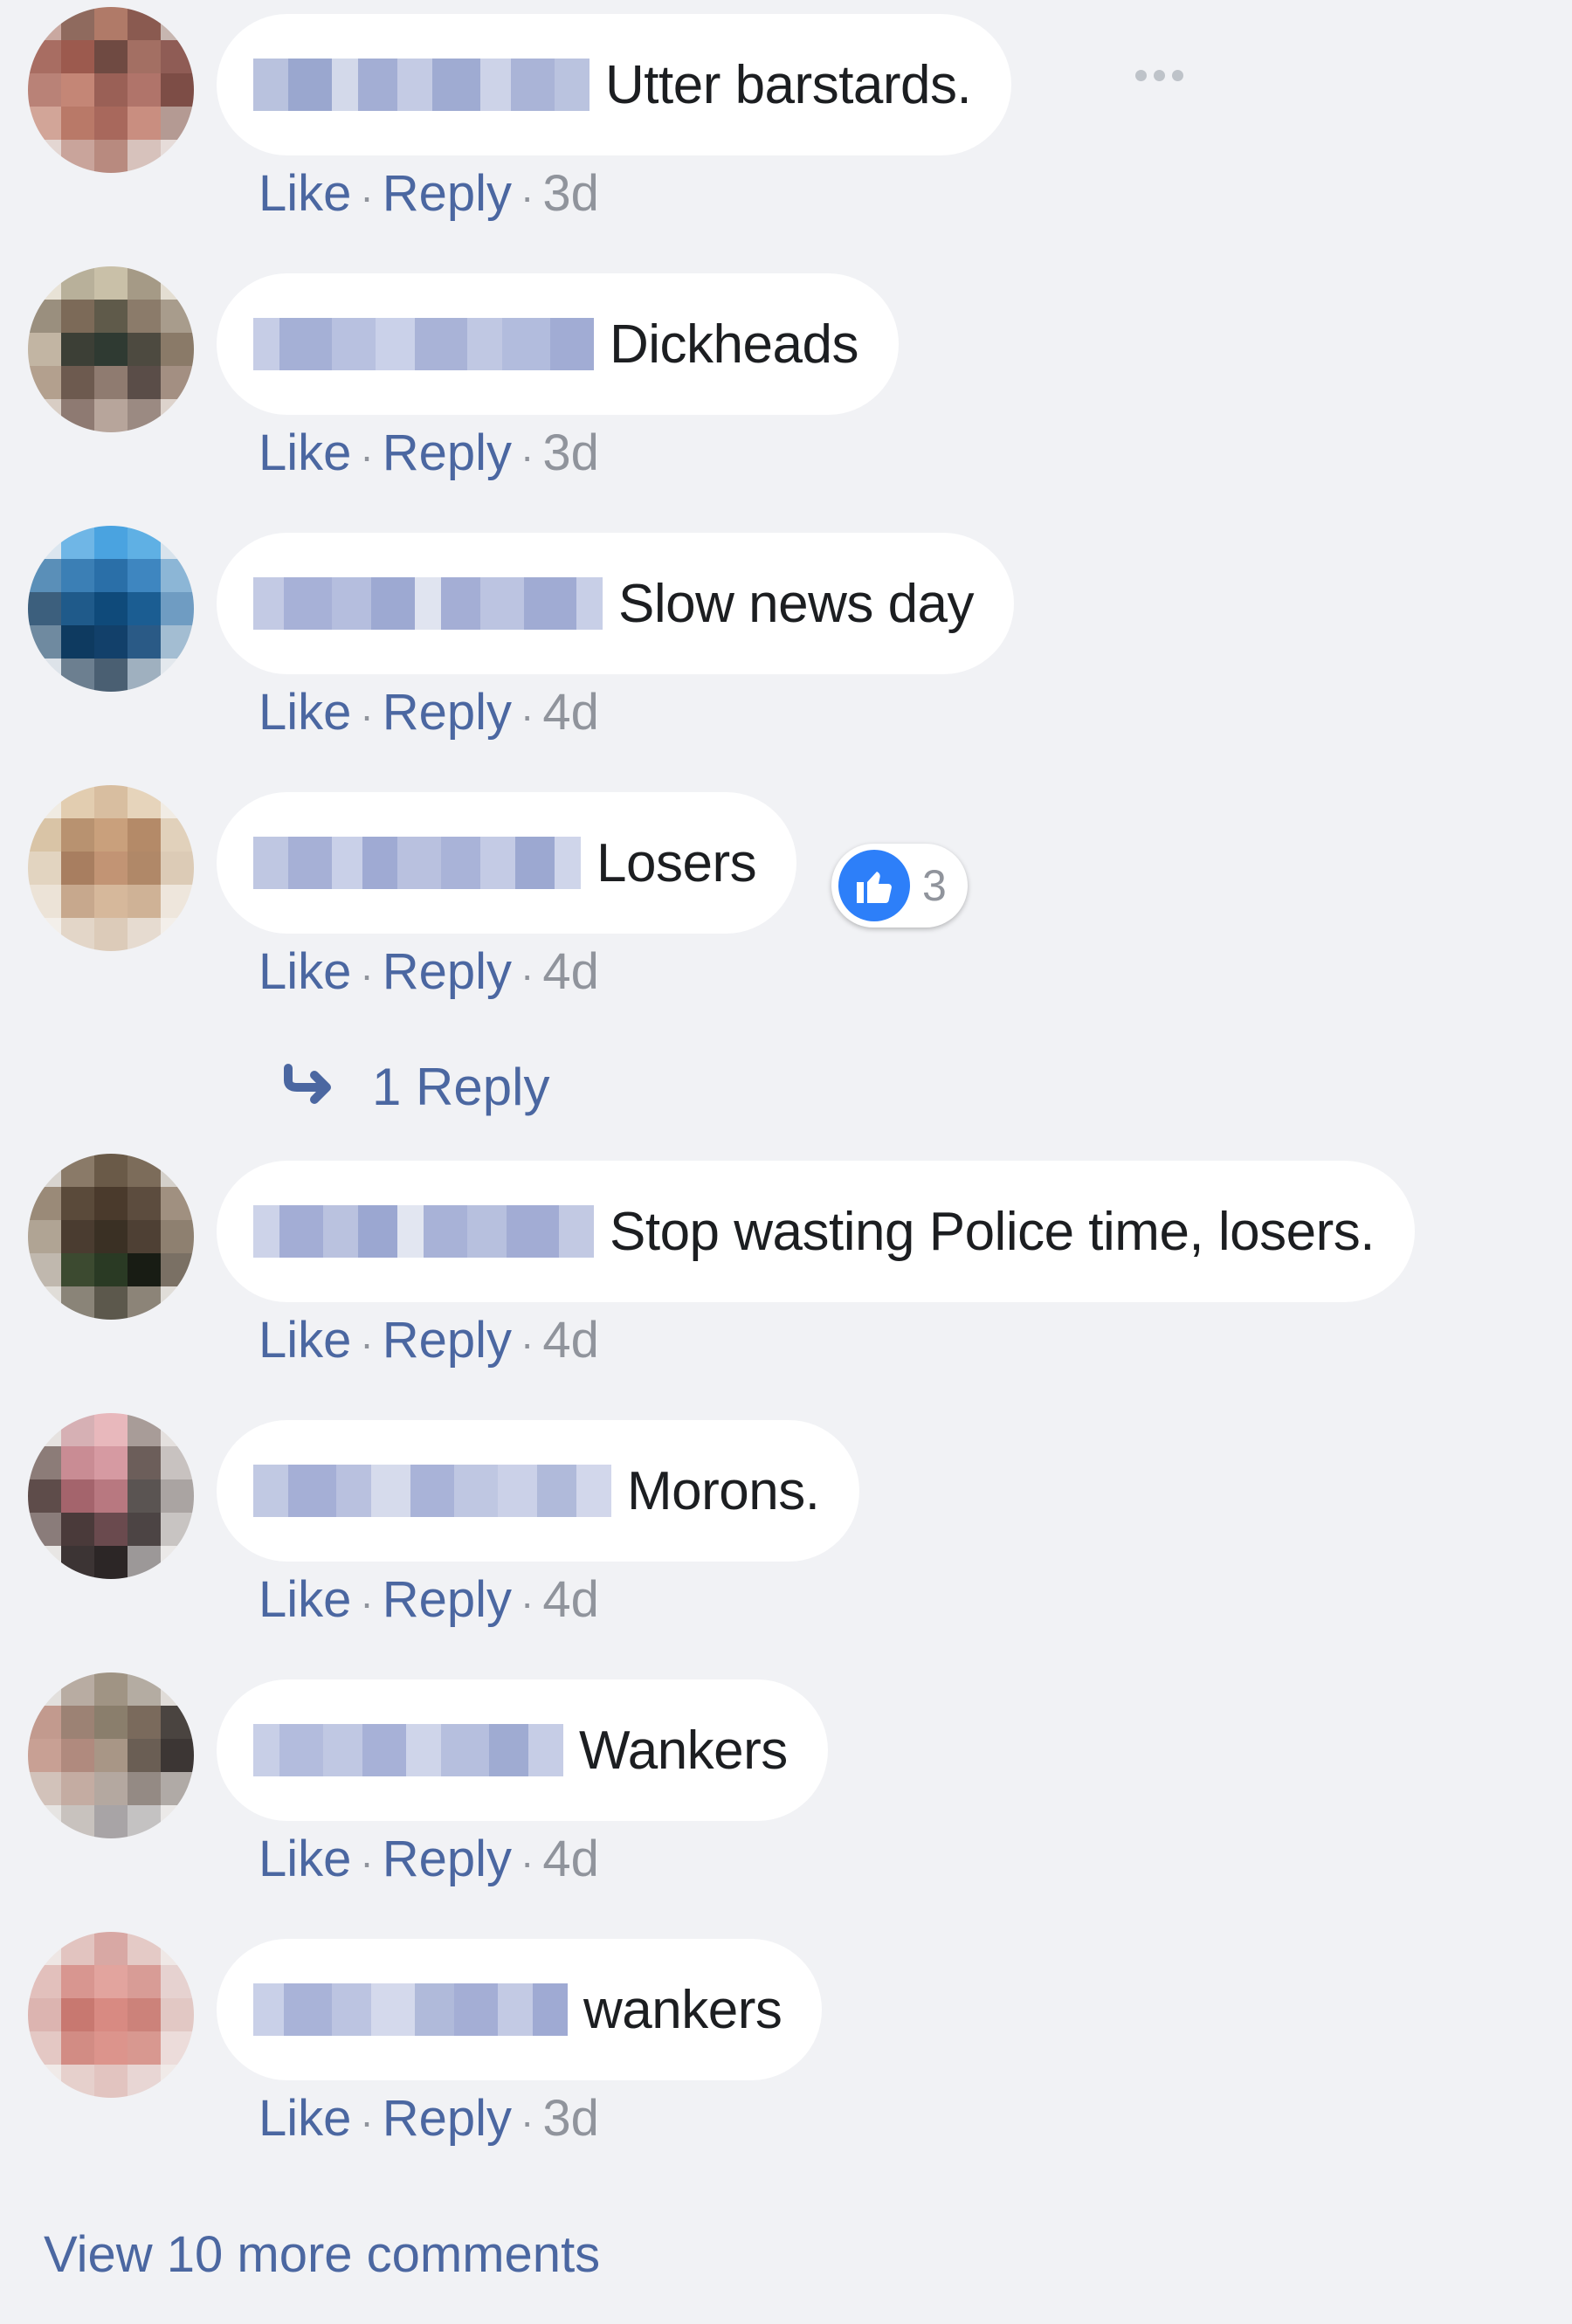 This screenshot has height=2324, width=1572. I want to click on comment-text: Losers, so click(676, 862).